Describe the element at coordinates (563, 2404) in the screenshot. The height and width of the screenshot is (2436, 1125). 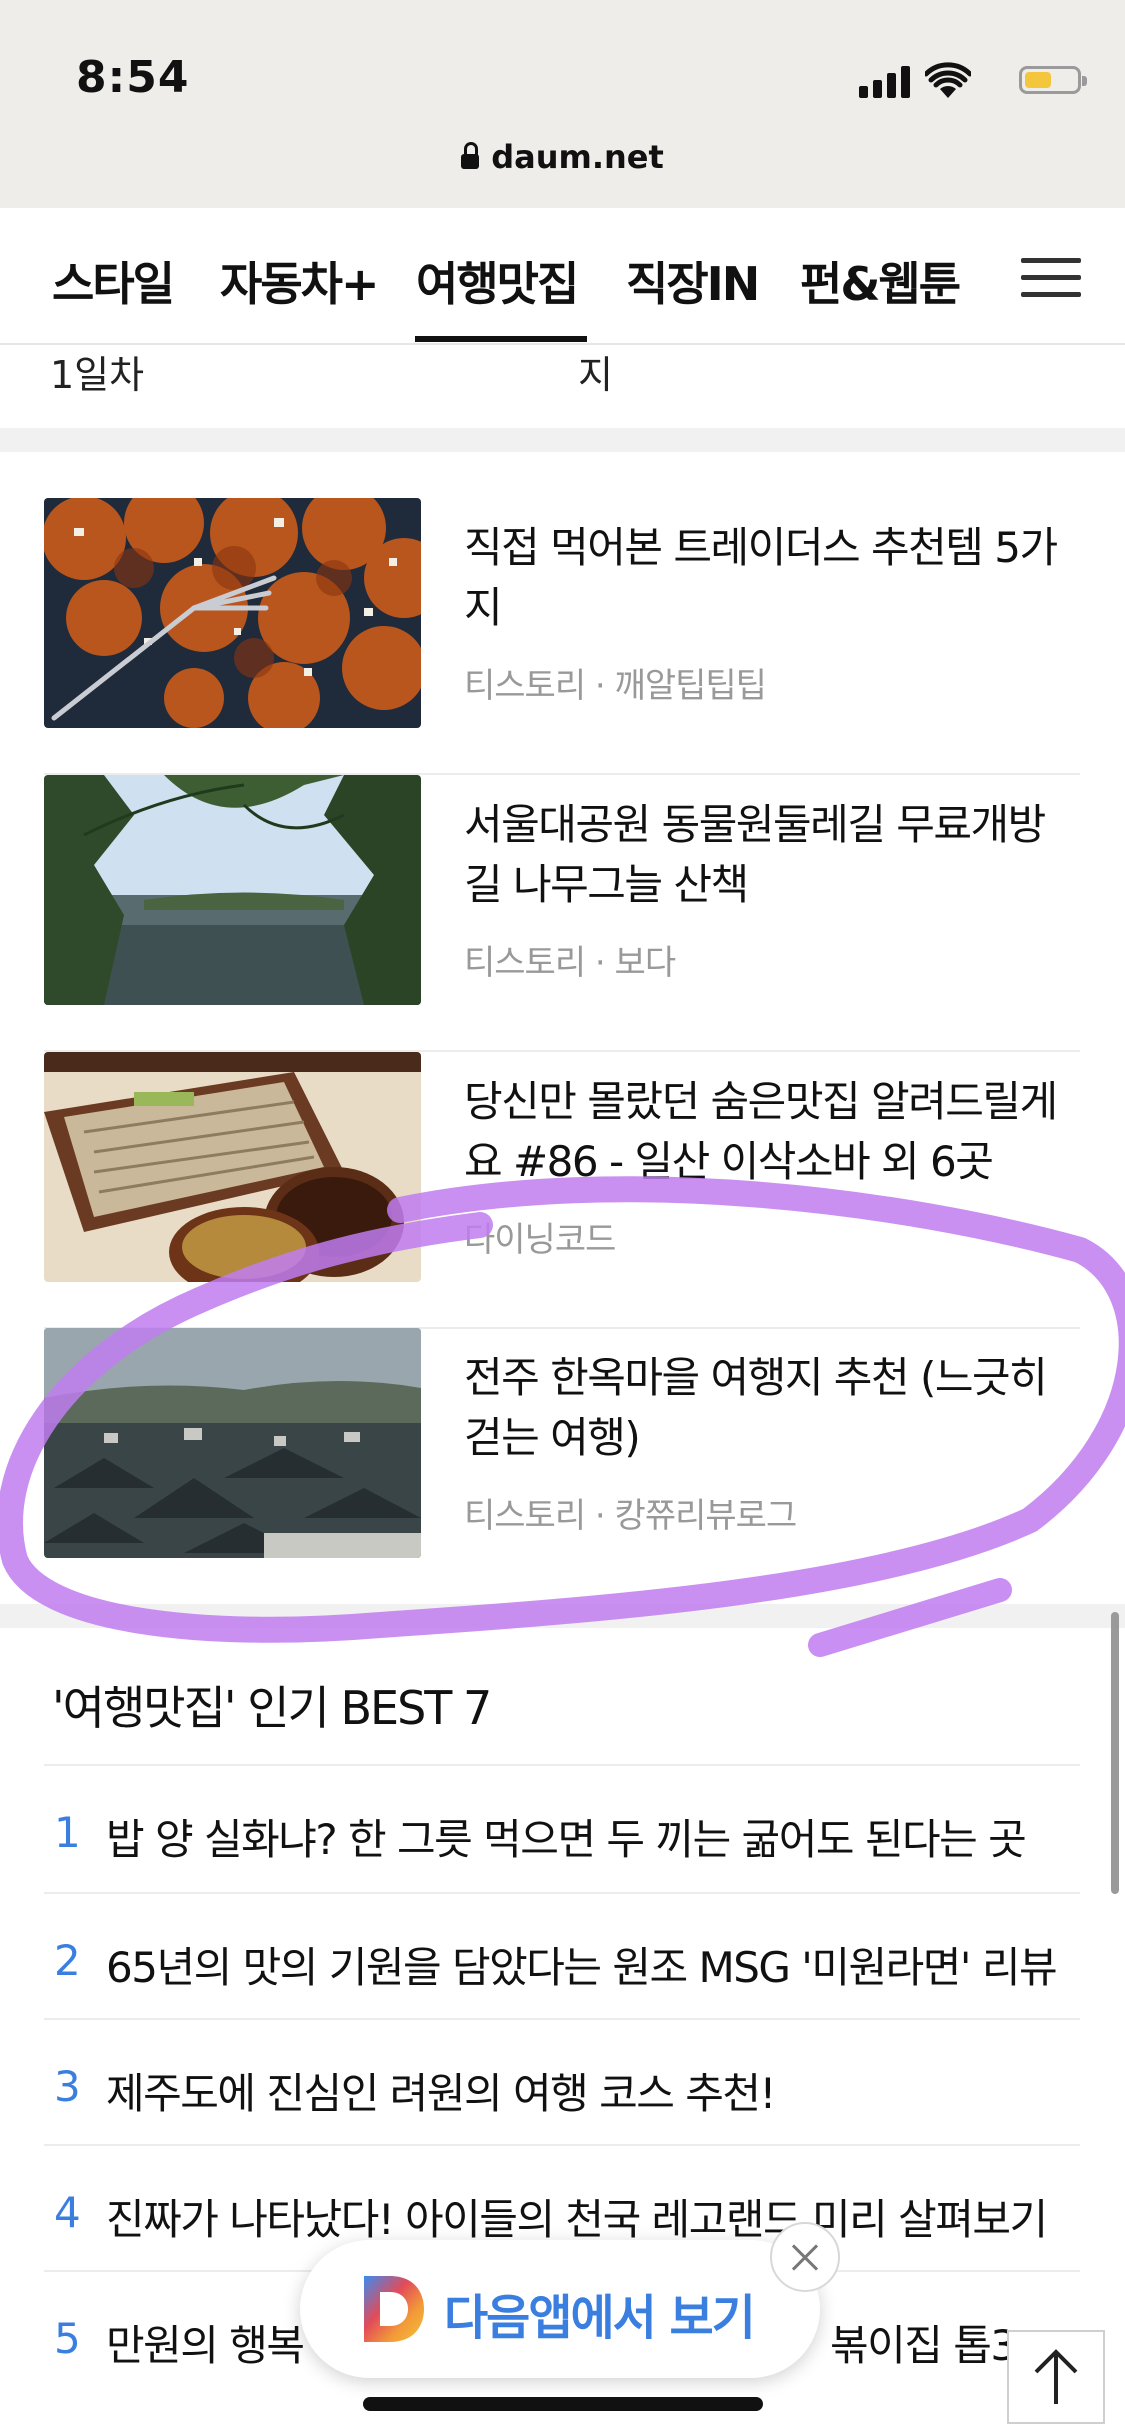
I see `home-indicator` at that location.